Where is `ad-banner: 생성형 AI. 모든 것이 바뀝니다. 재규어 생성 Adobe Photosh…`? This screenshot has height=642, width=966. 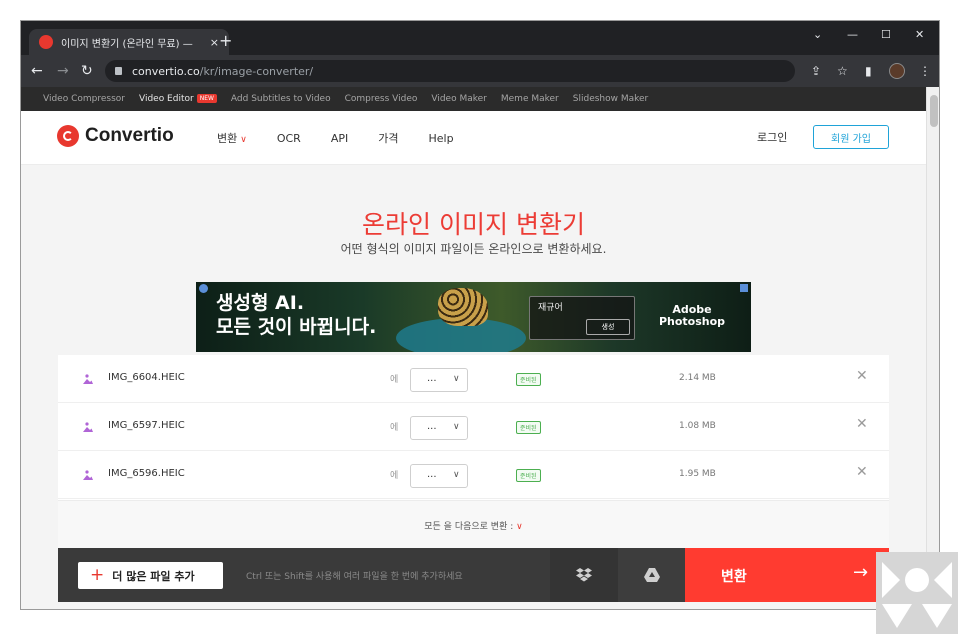
ad-banner: 생성형 AI. 모든 것이 바뀝니다. 재규어 생성 Adobe Photosh… is located at coordinates (473, 317).